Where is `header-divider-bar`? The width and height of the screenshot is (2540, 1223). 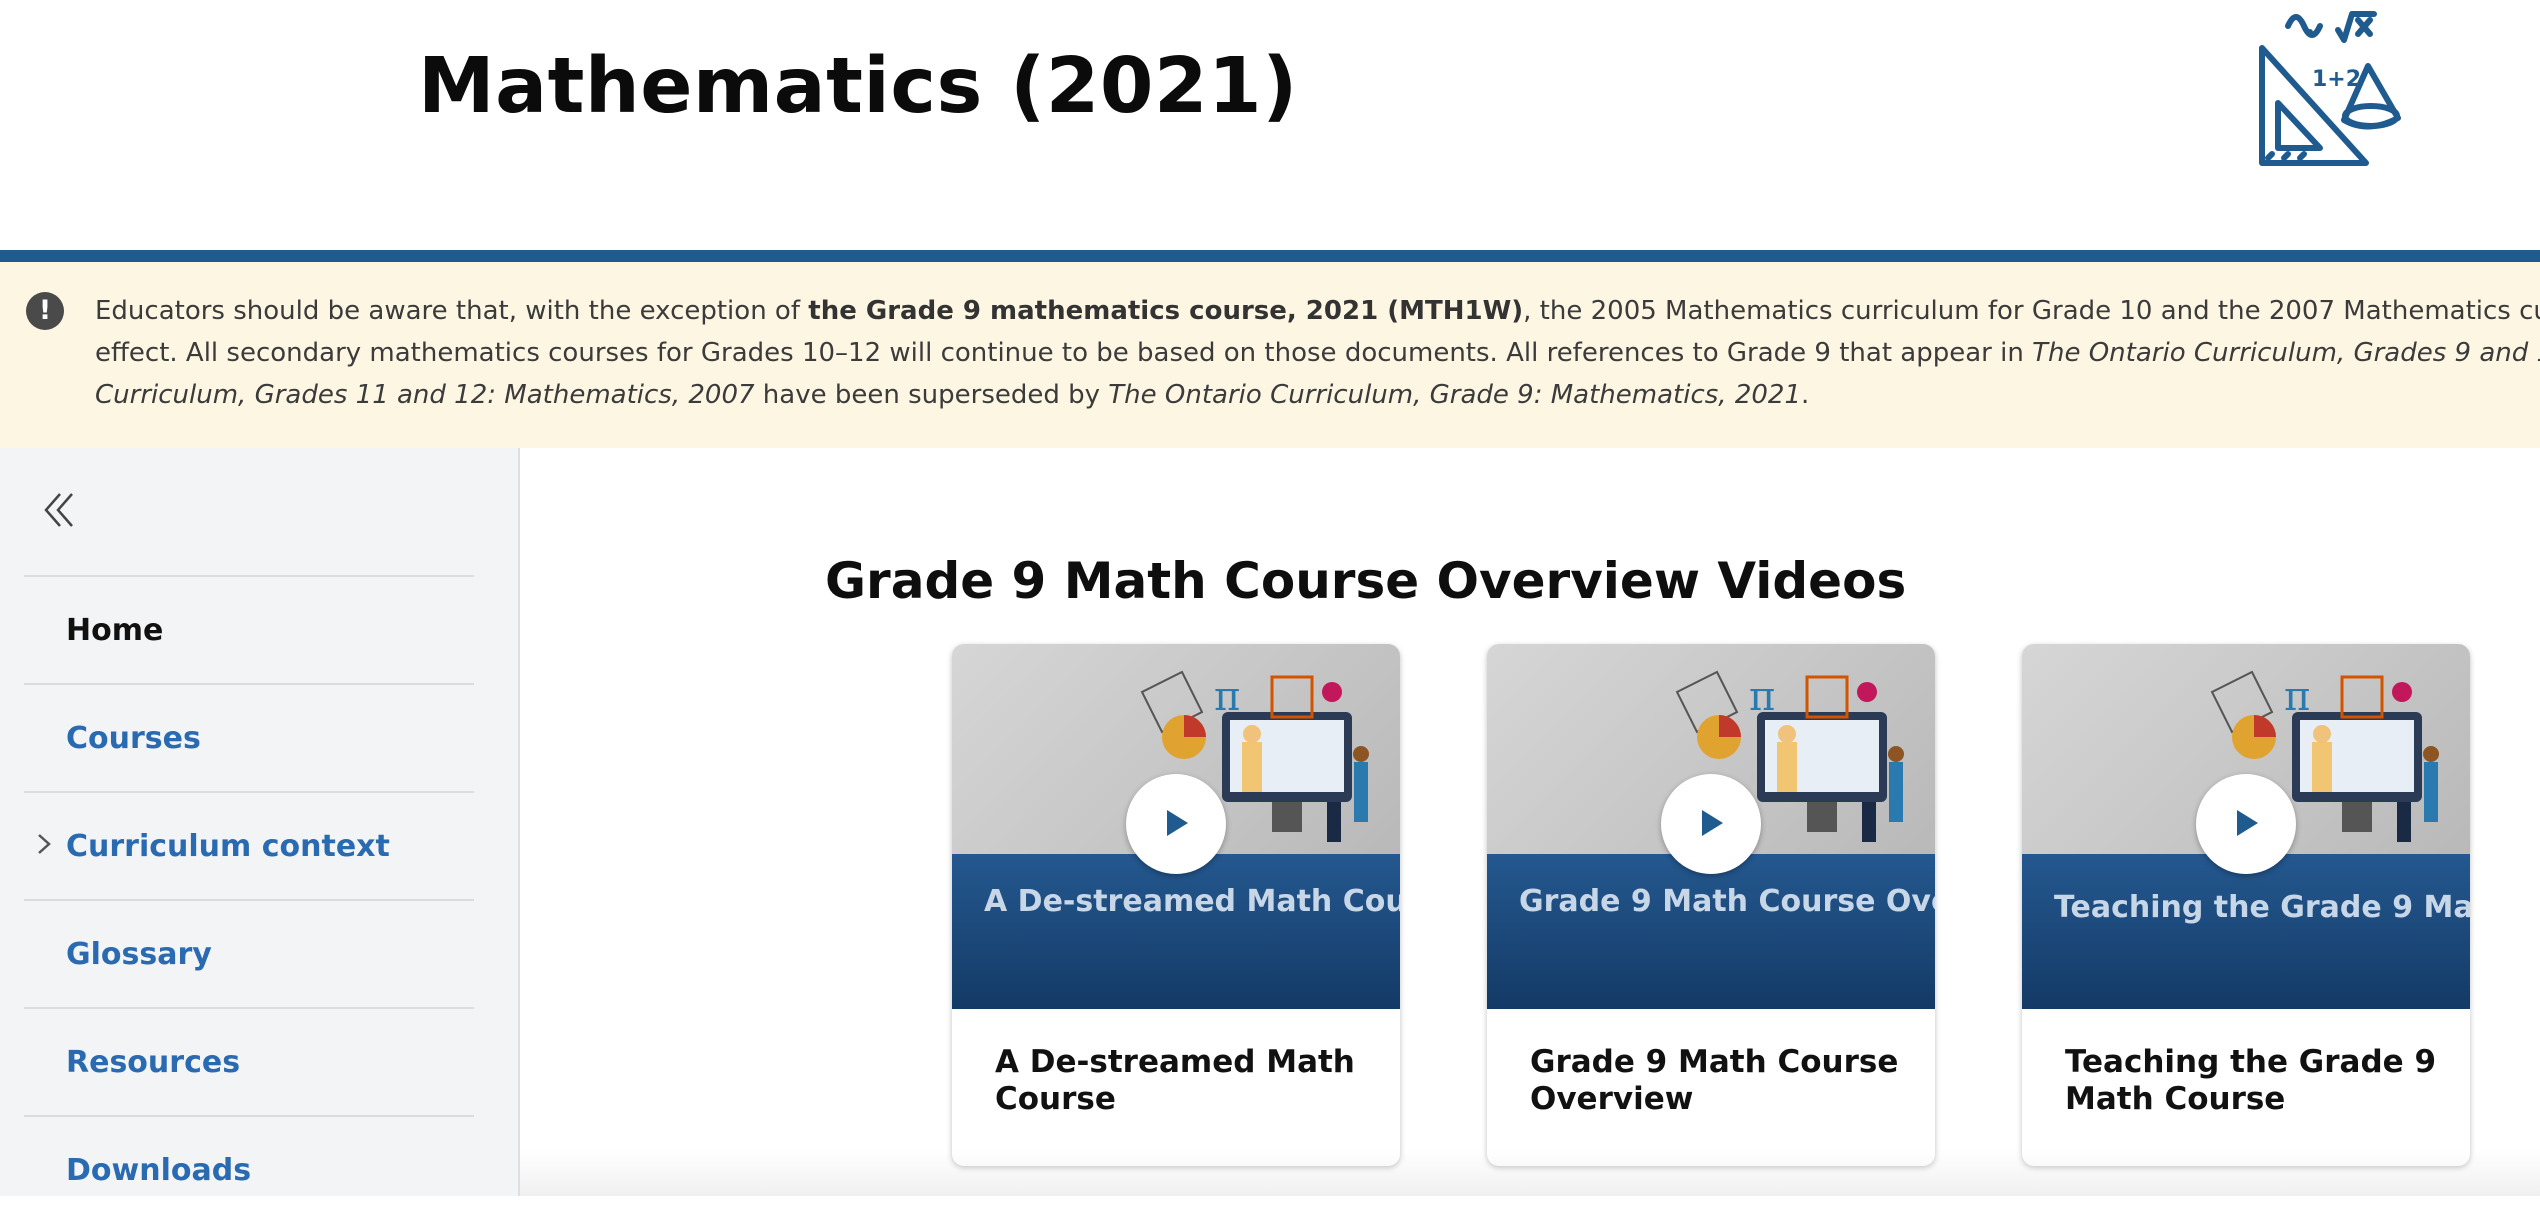
header-divider-bar is located at coordinates (1270, 256).